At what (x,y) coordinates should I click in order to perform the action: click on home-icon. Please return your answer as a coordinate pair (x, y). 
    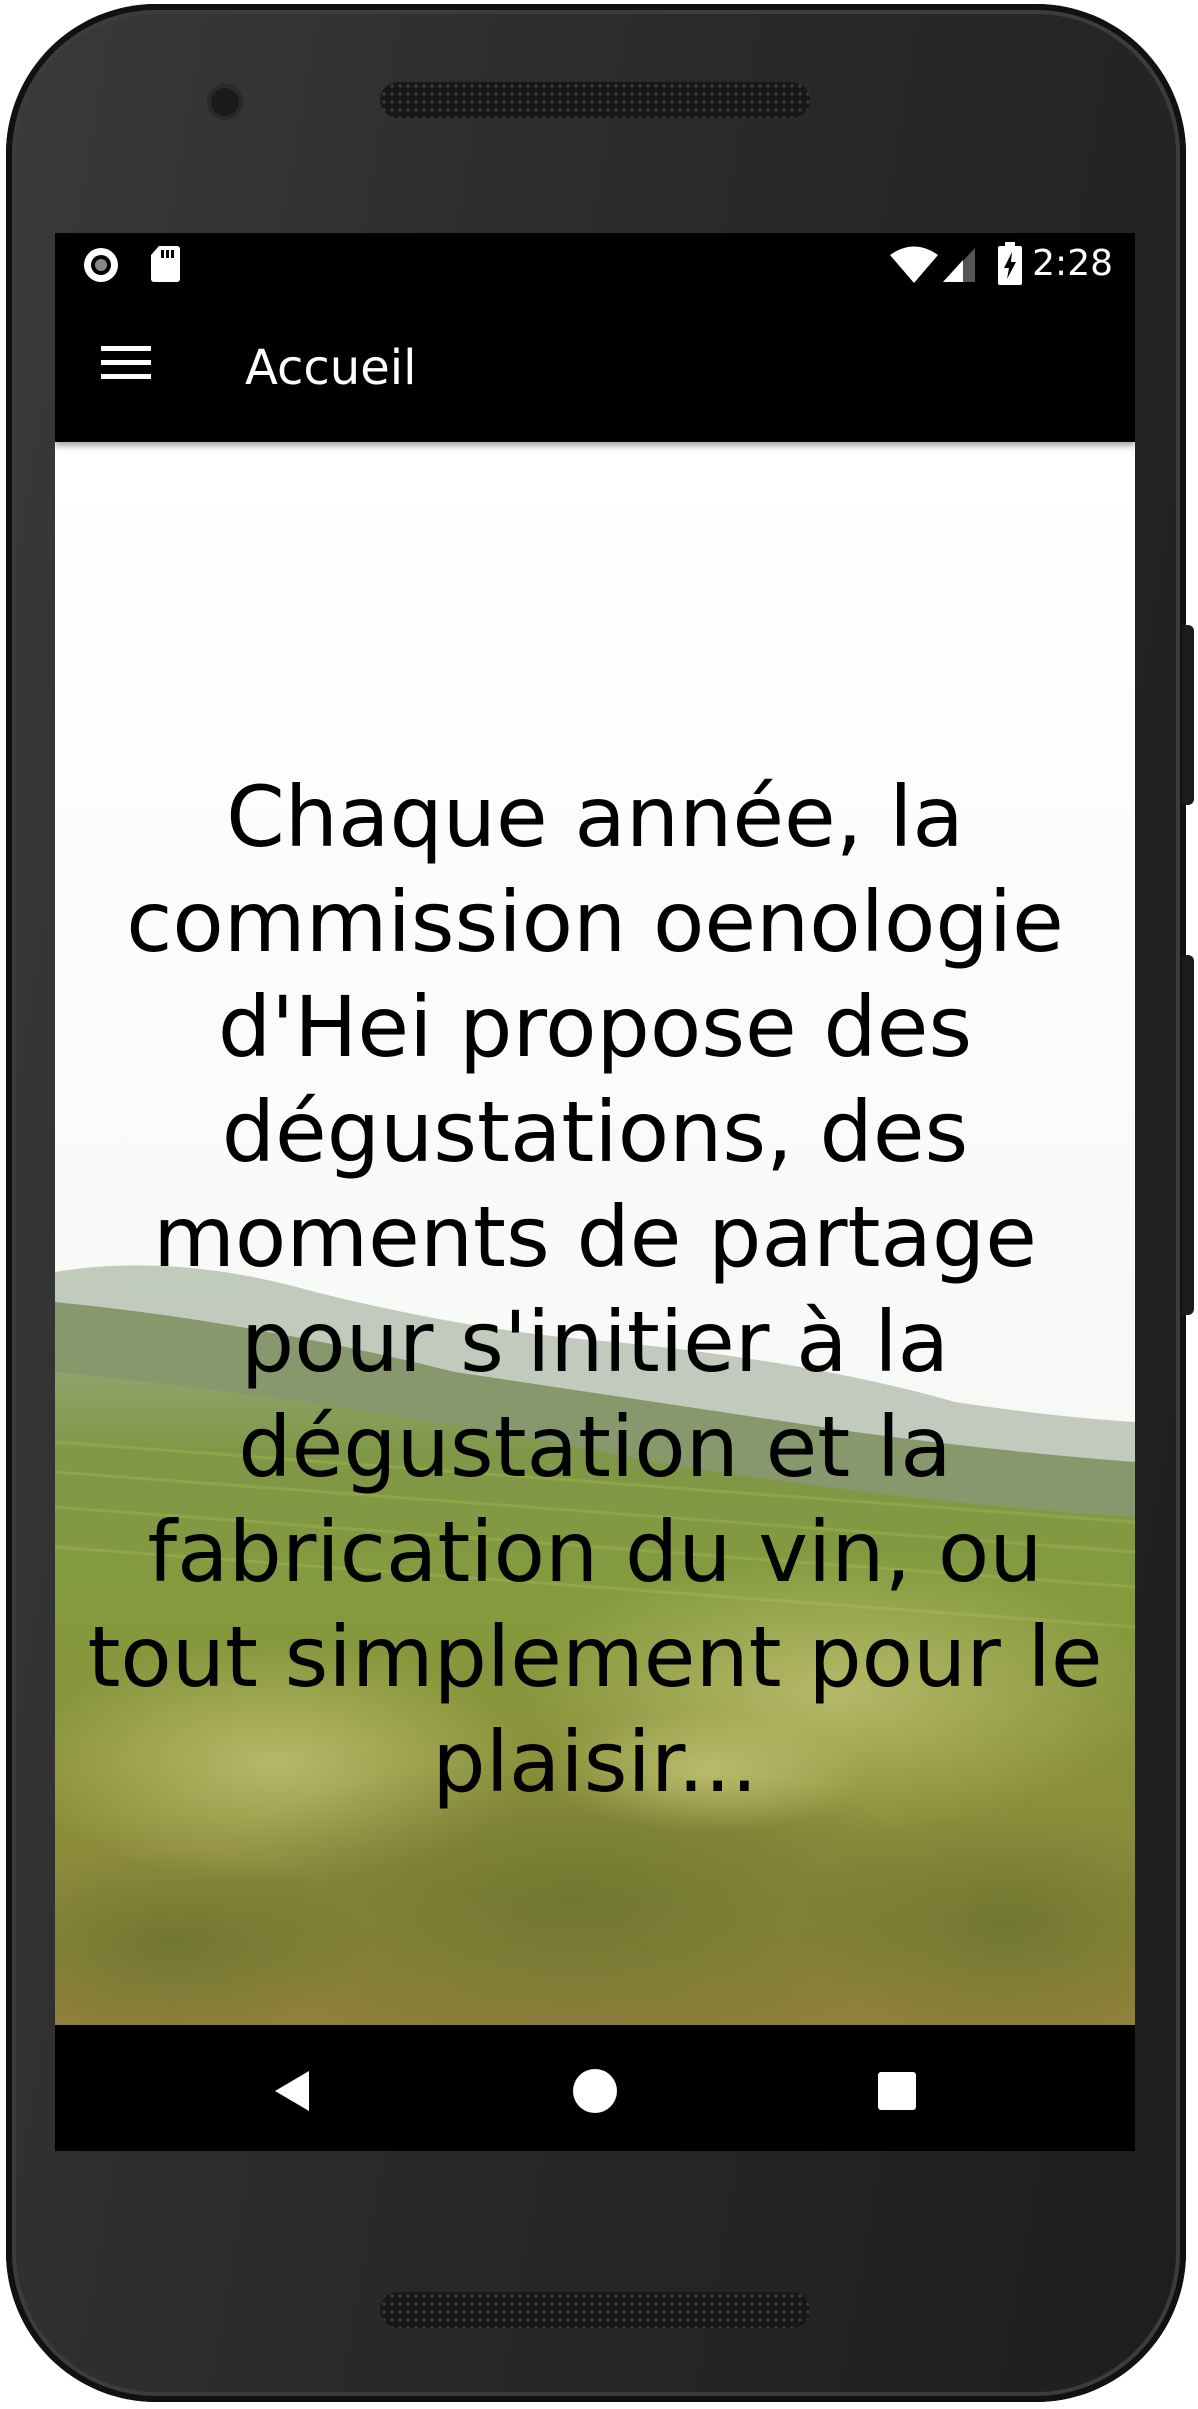
    Looking at the image, I should click on (595, 2091).